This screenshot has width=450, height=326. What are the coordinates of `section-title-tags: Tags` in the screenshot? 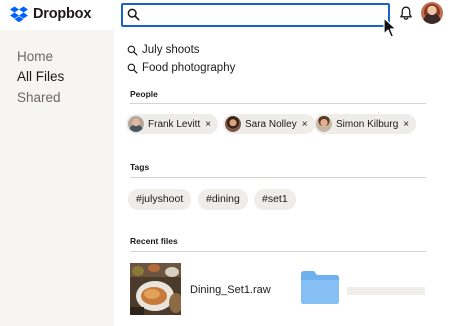 It's located at (140, 167).